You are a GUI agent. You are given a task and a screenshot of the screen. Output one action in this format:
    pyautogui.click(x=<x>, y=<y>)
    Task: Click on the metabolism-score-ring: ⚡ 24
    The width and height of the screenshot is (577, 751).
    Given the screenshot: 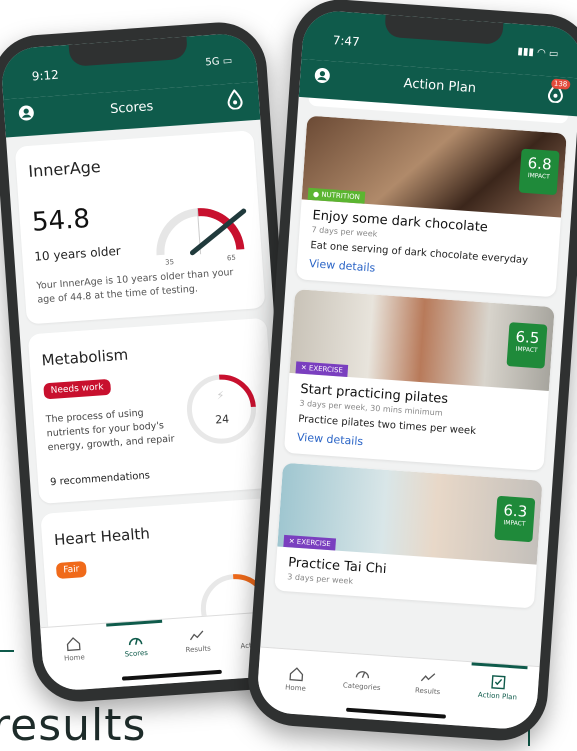 What is the action you would take?
    pyautogui.click(x=221, y=409)
    